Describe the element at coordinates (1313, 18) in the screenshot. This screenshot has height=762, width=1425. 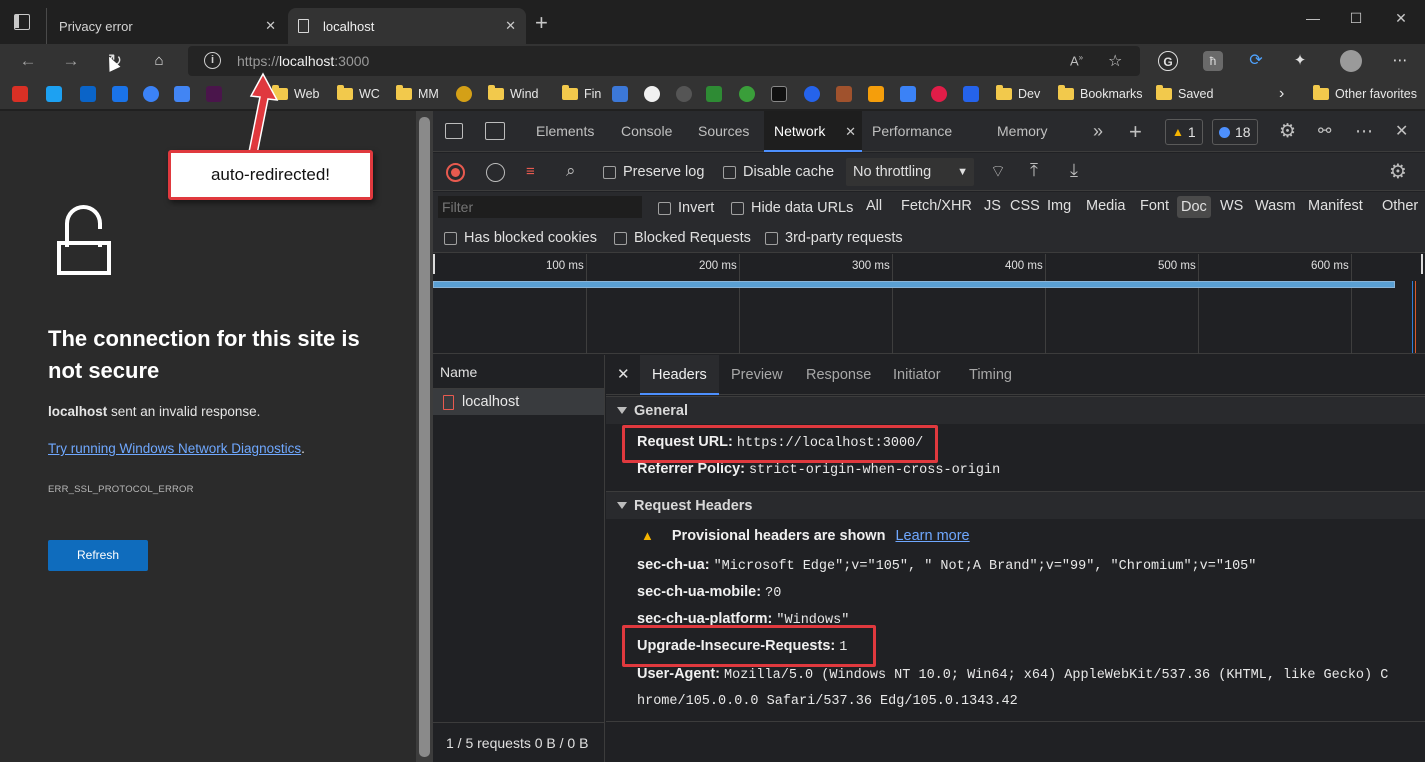
I see `minimize-button: —` at that location.